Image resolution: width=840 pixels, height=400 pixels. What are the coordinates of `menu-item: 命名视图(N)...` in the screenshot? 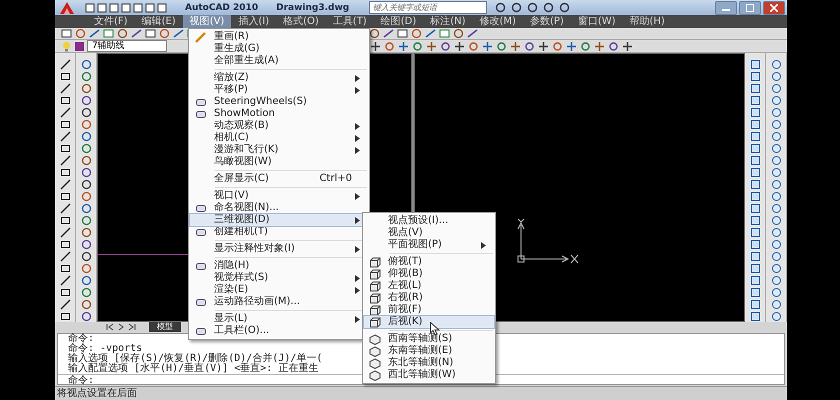 It's located at (279, 208).